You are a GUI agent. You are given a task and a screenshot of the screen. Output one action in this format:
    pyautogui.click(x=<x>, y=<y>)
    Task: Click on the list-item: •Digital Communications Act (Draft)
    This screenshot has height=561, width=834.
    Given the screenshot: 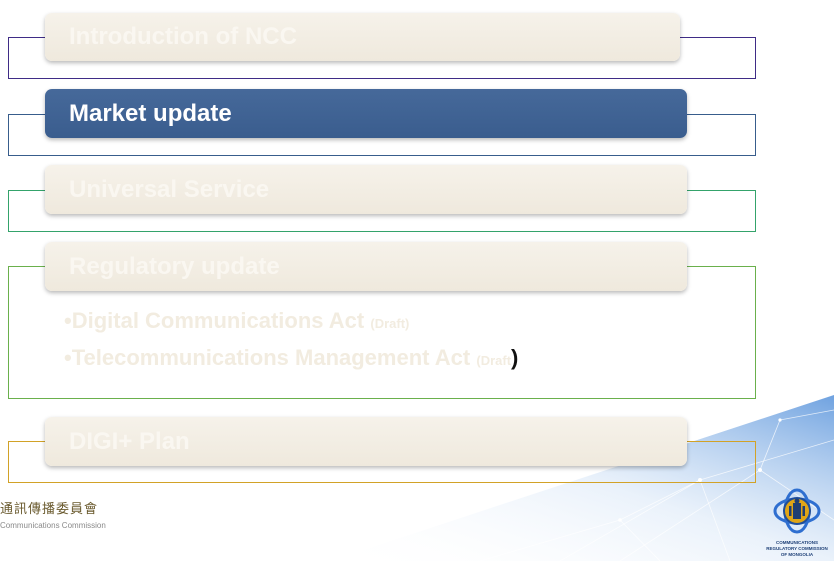 What is the action you would take?
    pyautogui.click(x=291, y=322)
    